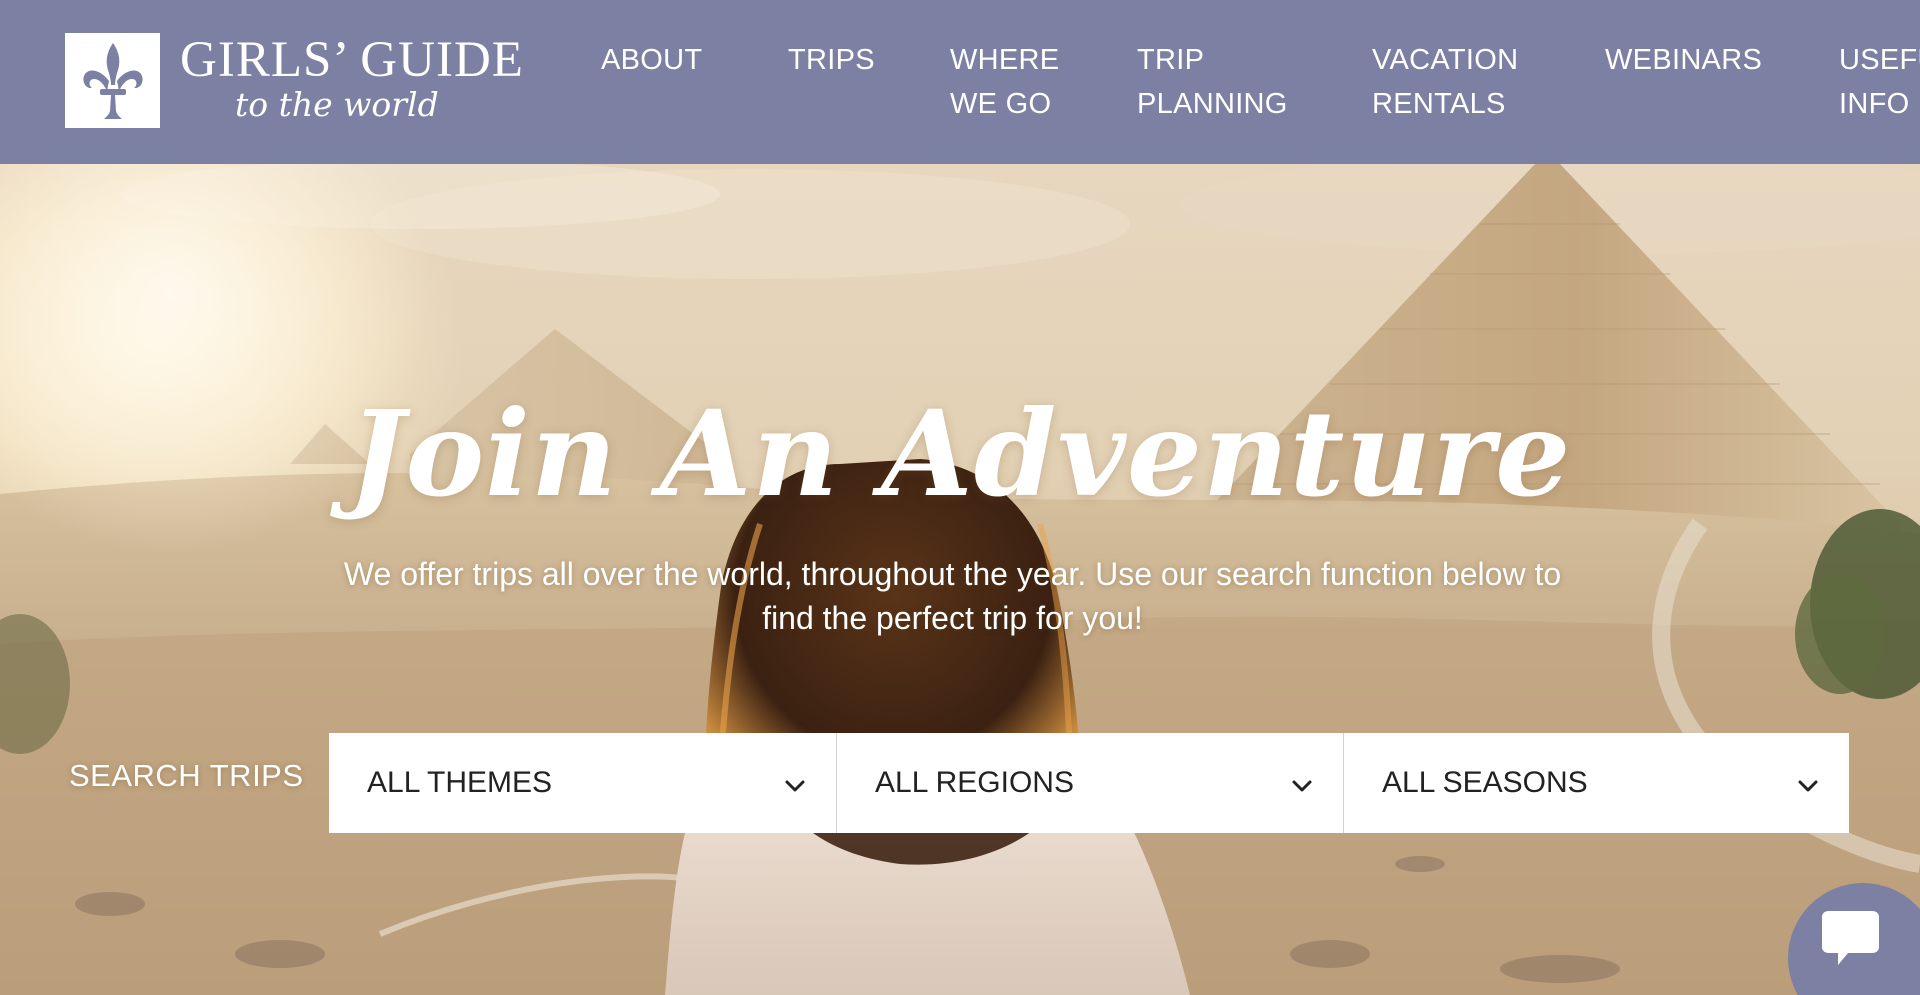  Describe the element at coordinates (460, 782) in the screenshot. I see `themes-select-value: ALL THEMES` at that location.